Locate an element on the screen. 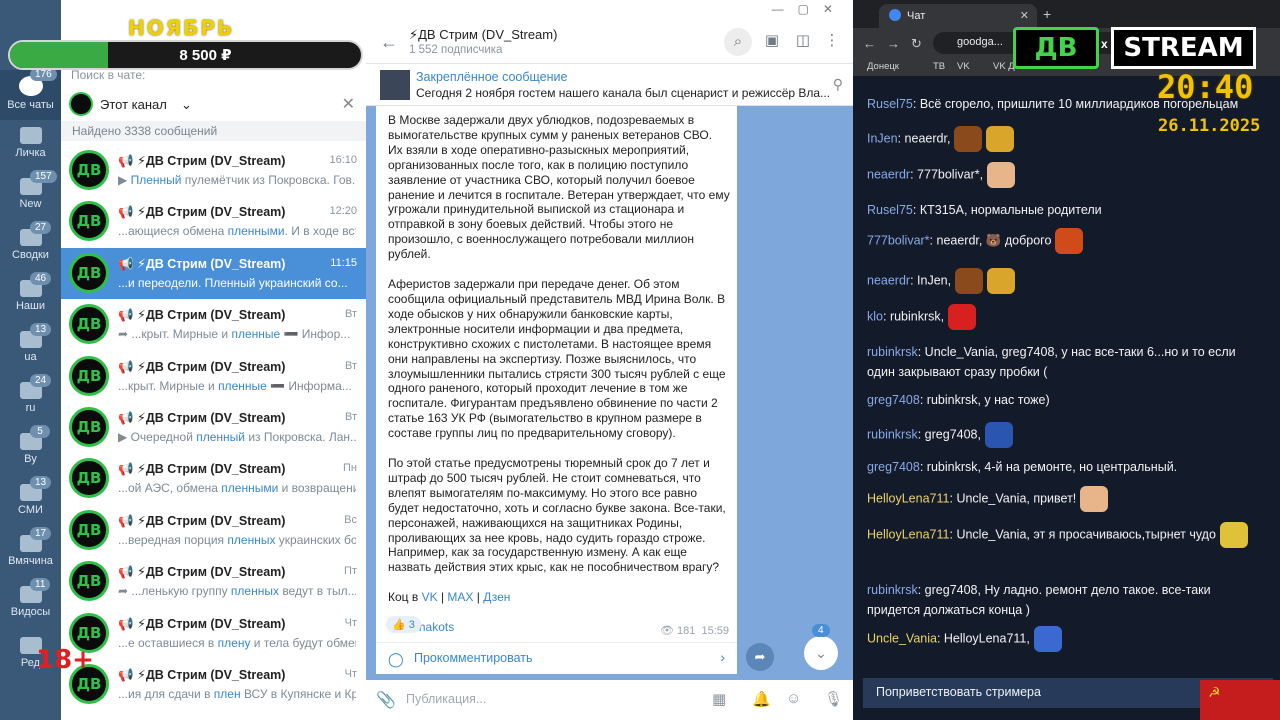  folder-10: 11 Видосы is located at coordinates (30, 604).